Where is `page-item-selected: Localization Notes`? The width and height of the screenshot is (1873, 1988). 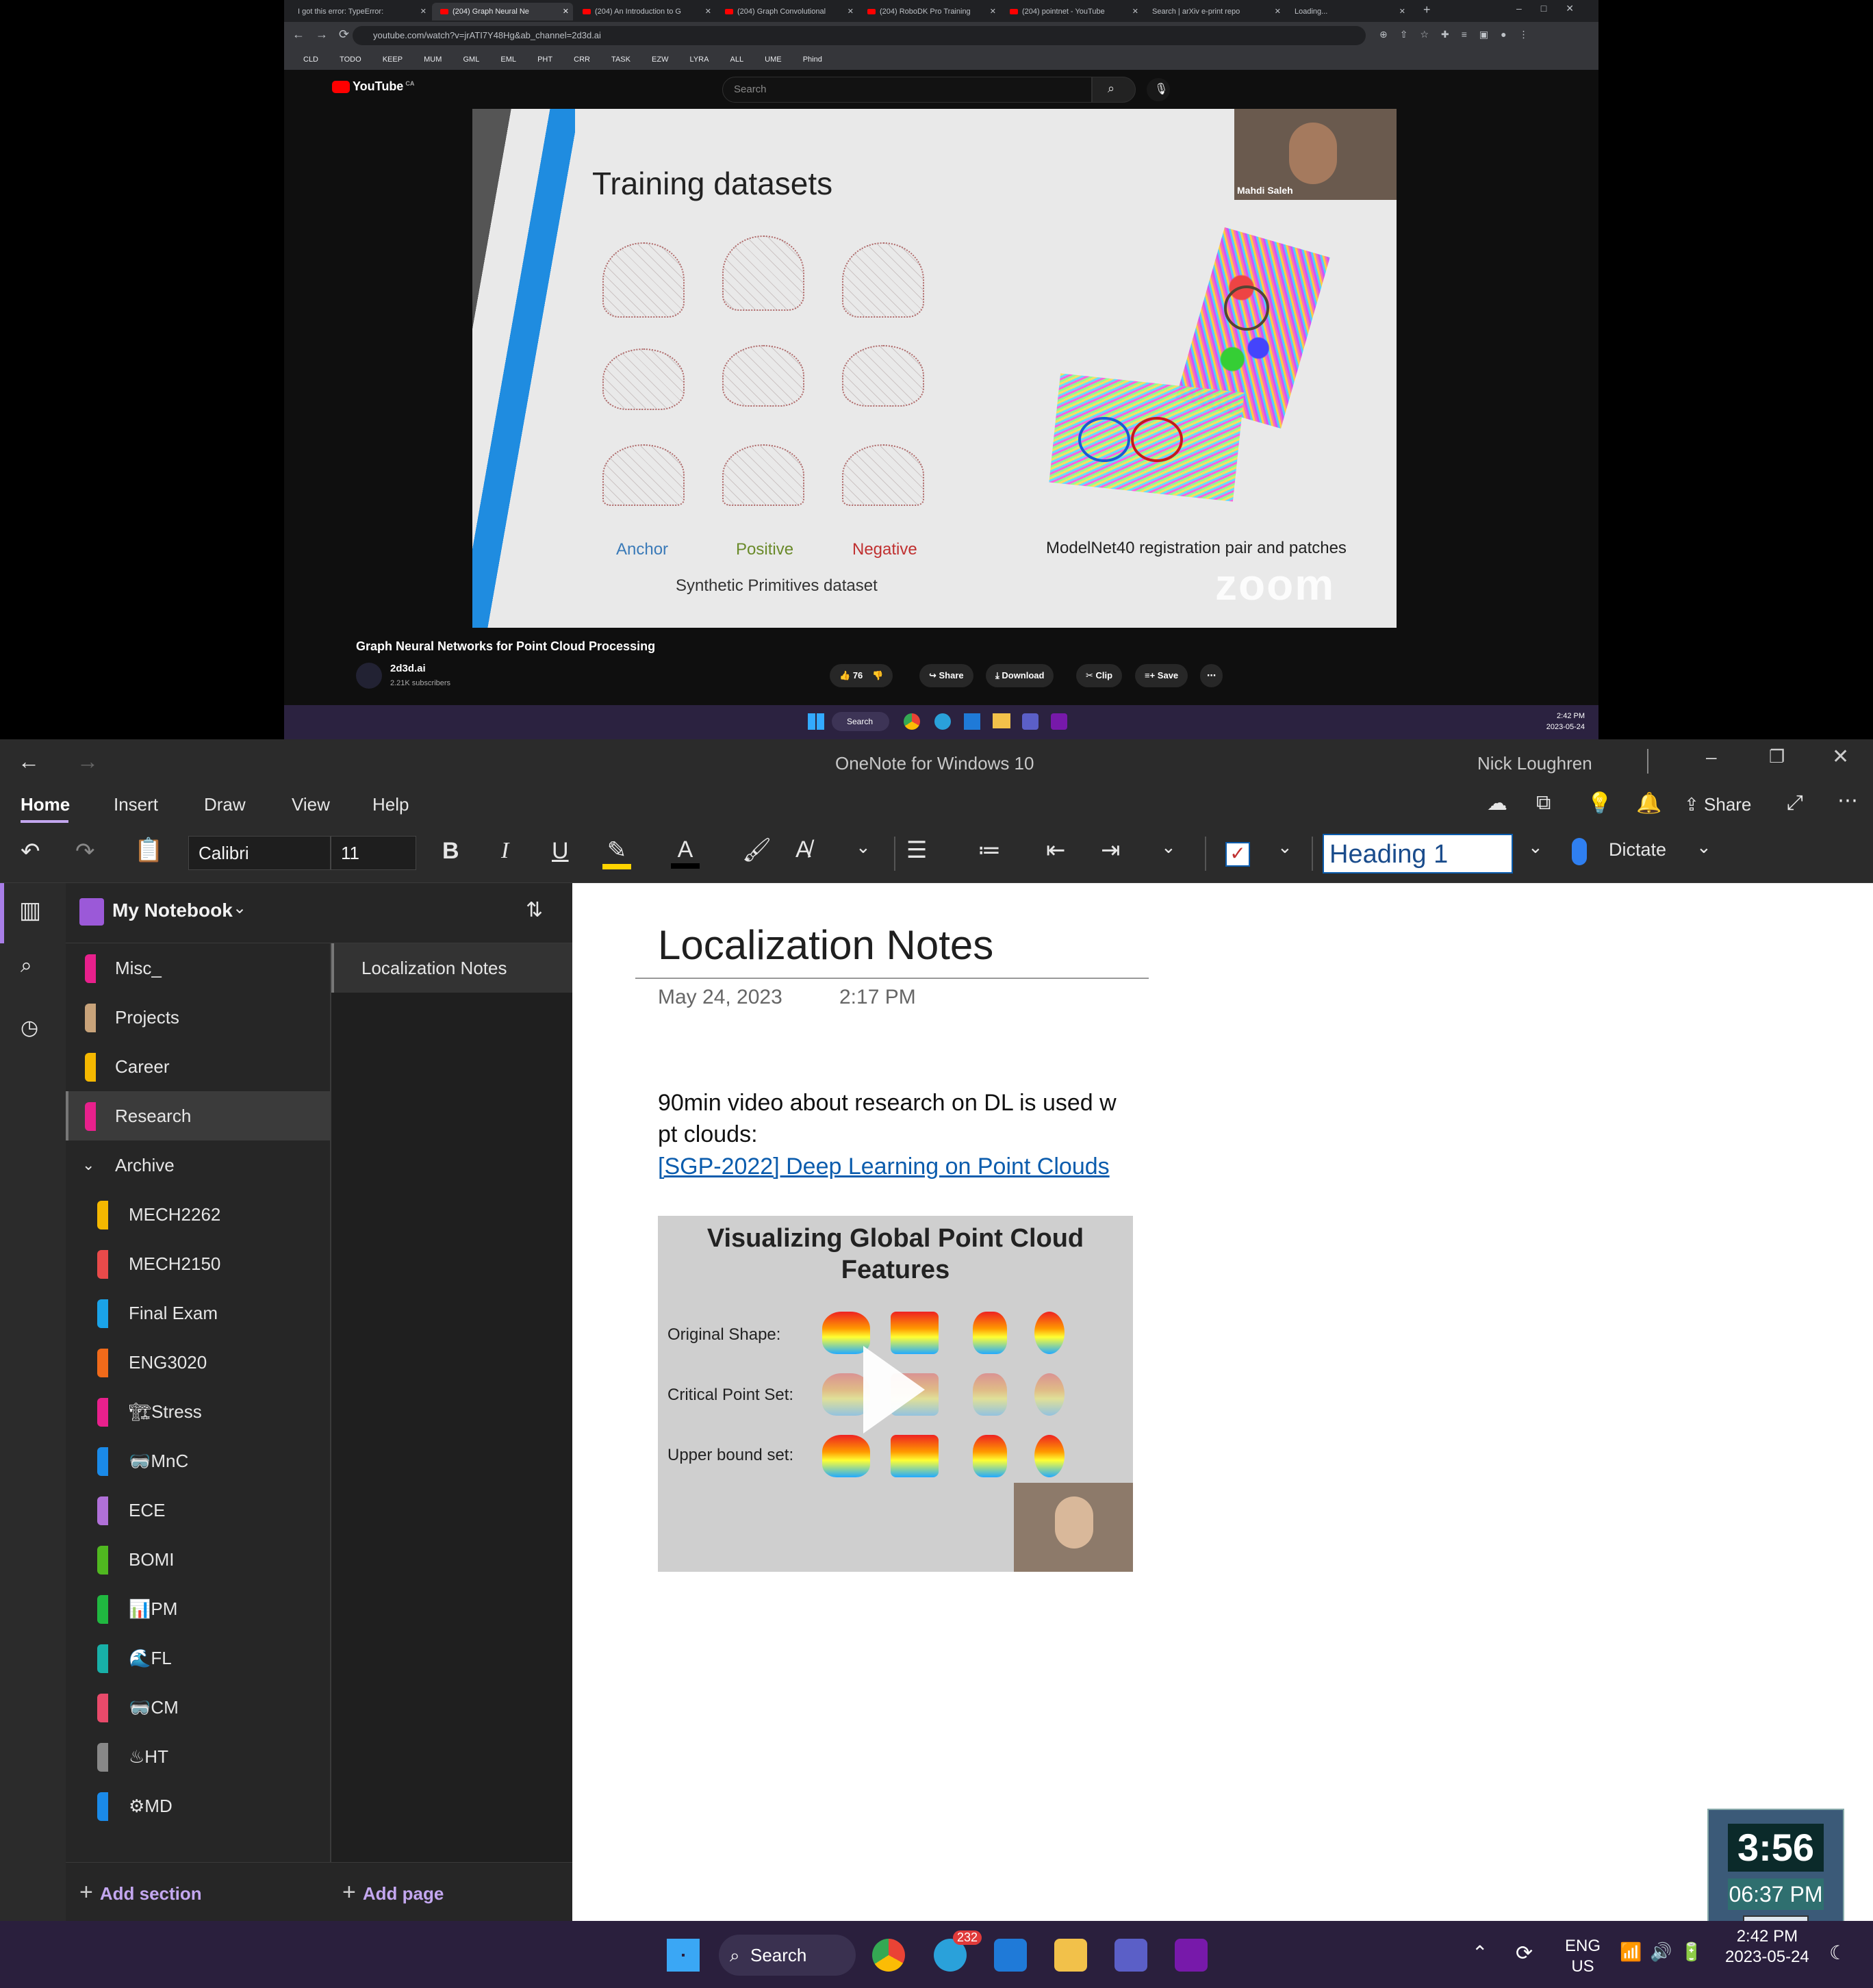
page-item-selected: Localization Notes is located at coordinates (453, 968).